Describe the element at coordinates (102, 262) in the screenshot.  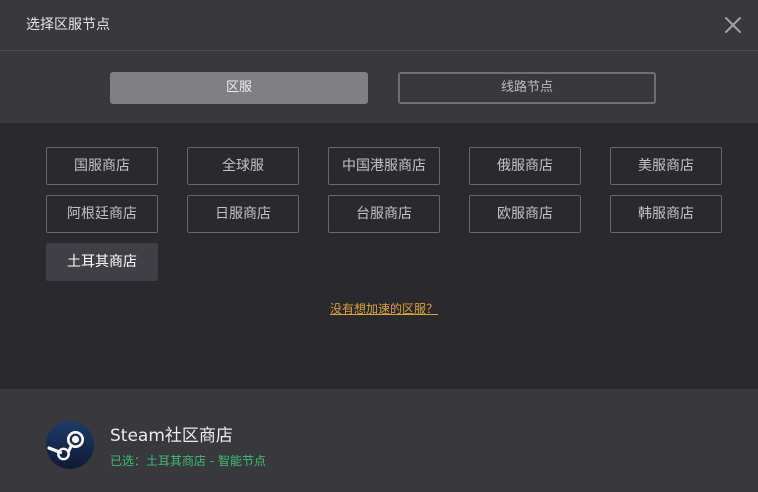
I see `region-button-tr: 土耳其商店` at that location.